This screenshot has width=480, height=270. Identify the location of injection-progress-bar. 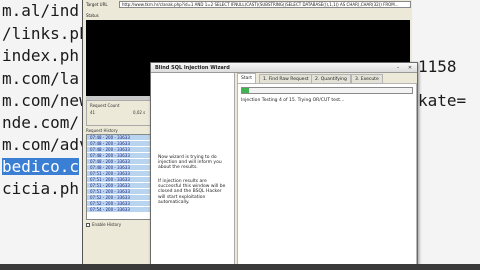
(327, 90).